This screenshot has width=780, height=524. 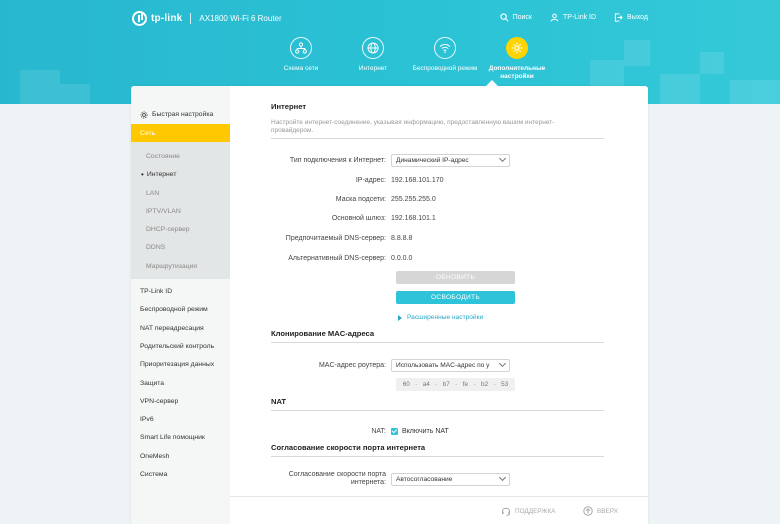 I want to click on release-button: ОСВОБОДИТЬ, so click(x=455, y=297).